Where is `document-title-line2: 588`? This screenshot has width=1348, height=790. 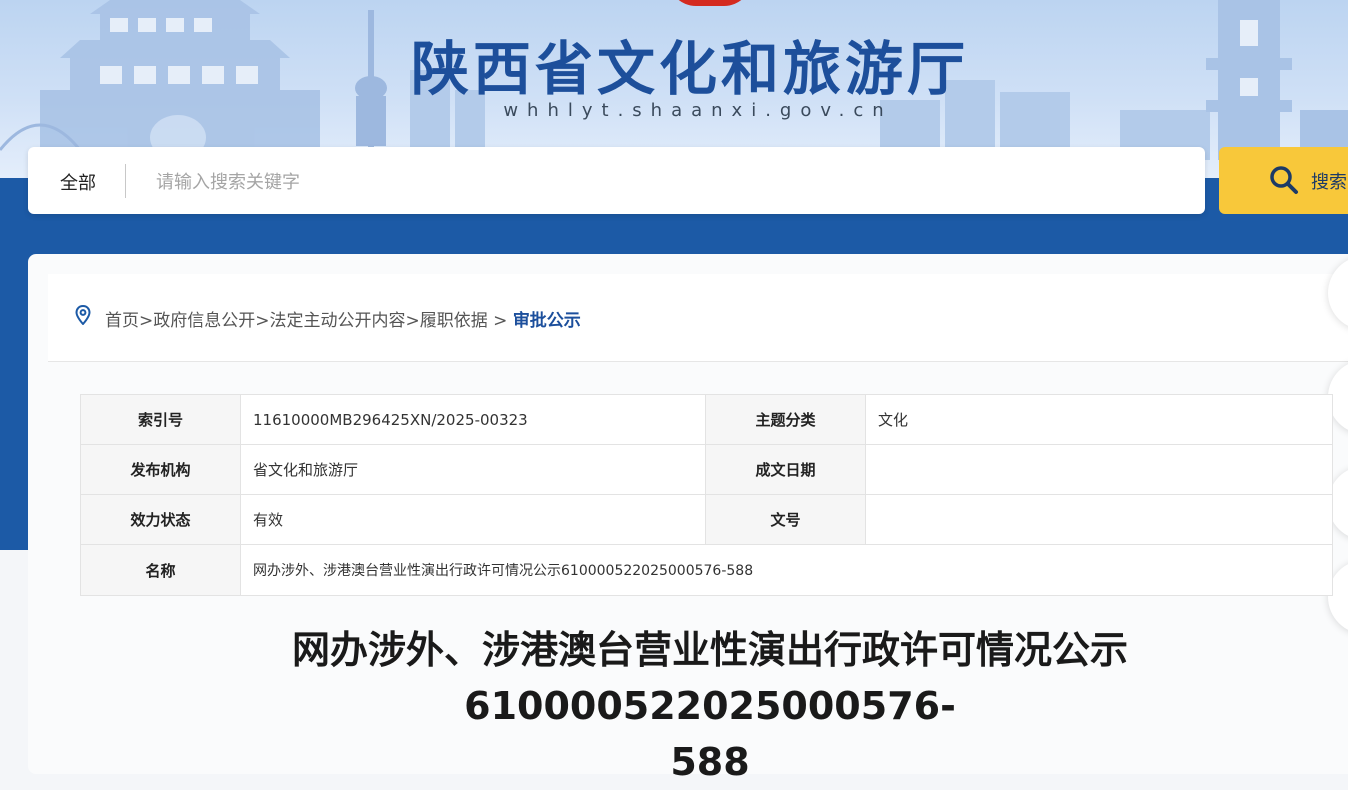
document-title-line2: 588 is located at coordinates (710, 762).